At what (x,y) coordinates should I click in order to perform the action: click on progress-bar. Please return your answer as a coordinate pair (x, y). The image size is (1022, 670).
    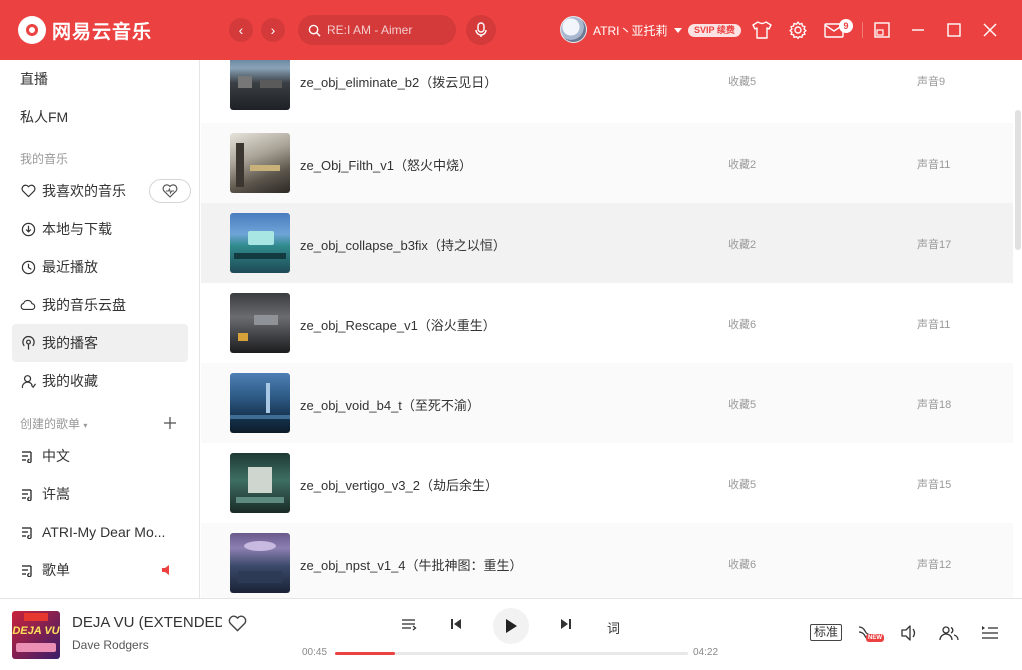
    Looking at the image, I should click on (511, 653).